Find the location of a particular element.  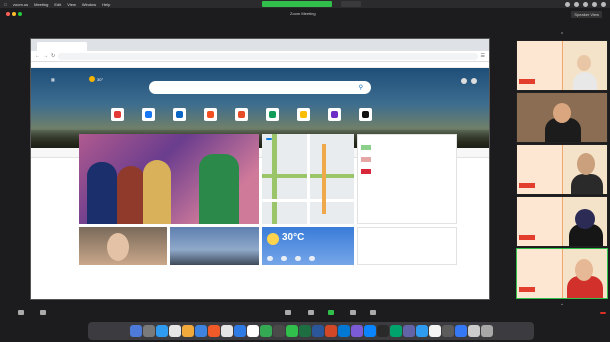

menu-item-help: Help is located at coordinates (106, 4).